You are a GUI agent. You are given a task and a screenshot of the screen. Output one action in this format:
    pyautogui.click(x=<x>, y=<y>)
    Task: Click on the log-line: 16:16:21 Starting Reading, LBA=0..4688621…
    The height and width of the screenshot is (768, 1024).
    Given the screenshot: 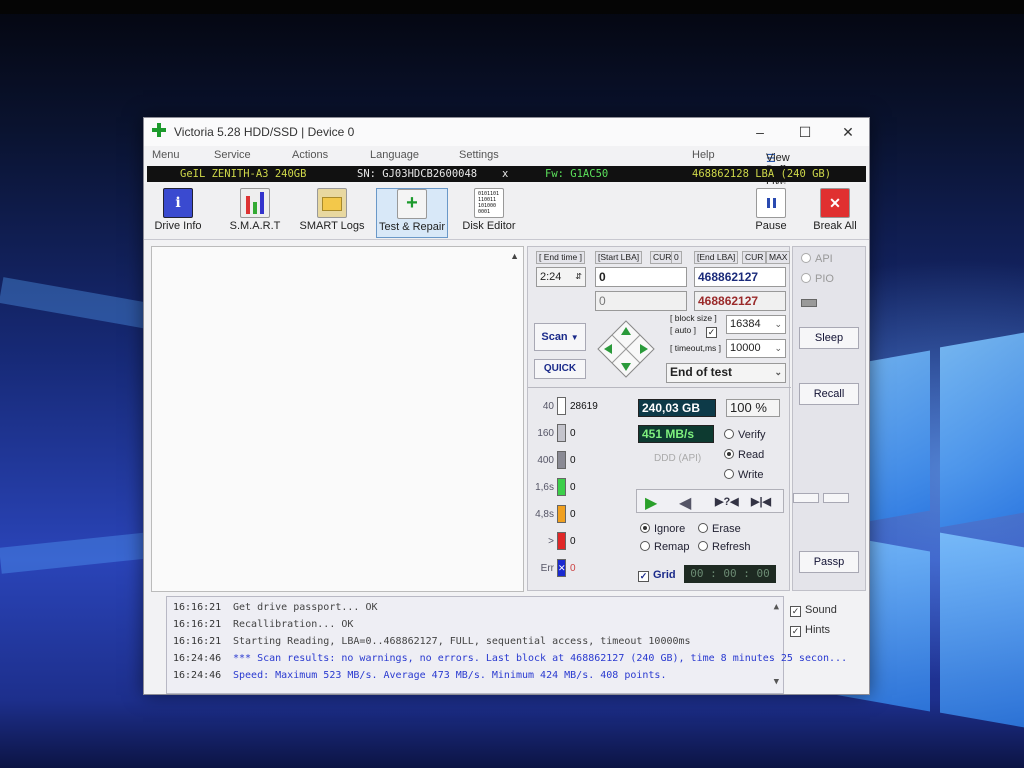 What is the action you would take?
    pyautogui.click(x=432, y=641)
    